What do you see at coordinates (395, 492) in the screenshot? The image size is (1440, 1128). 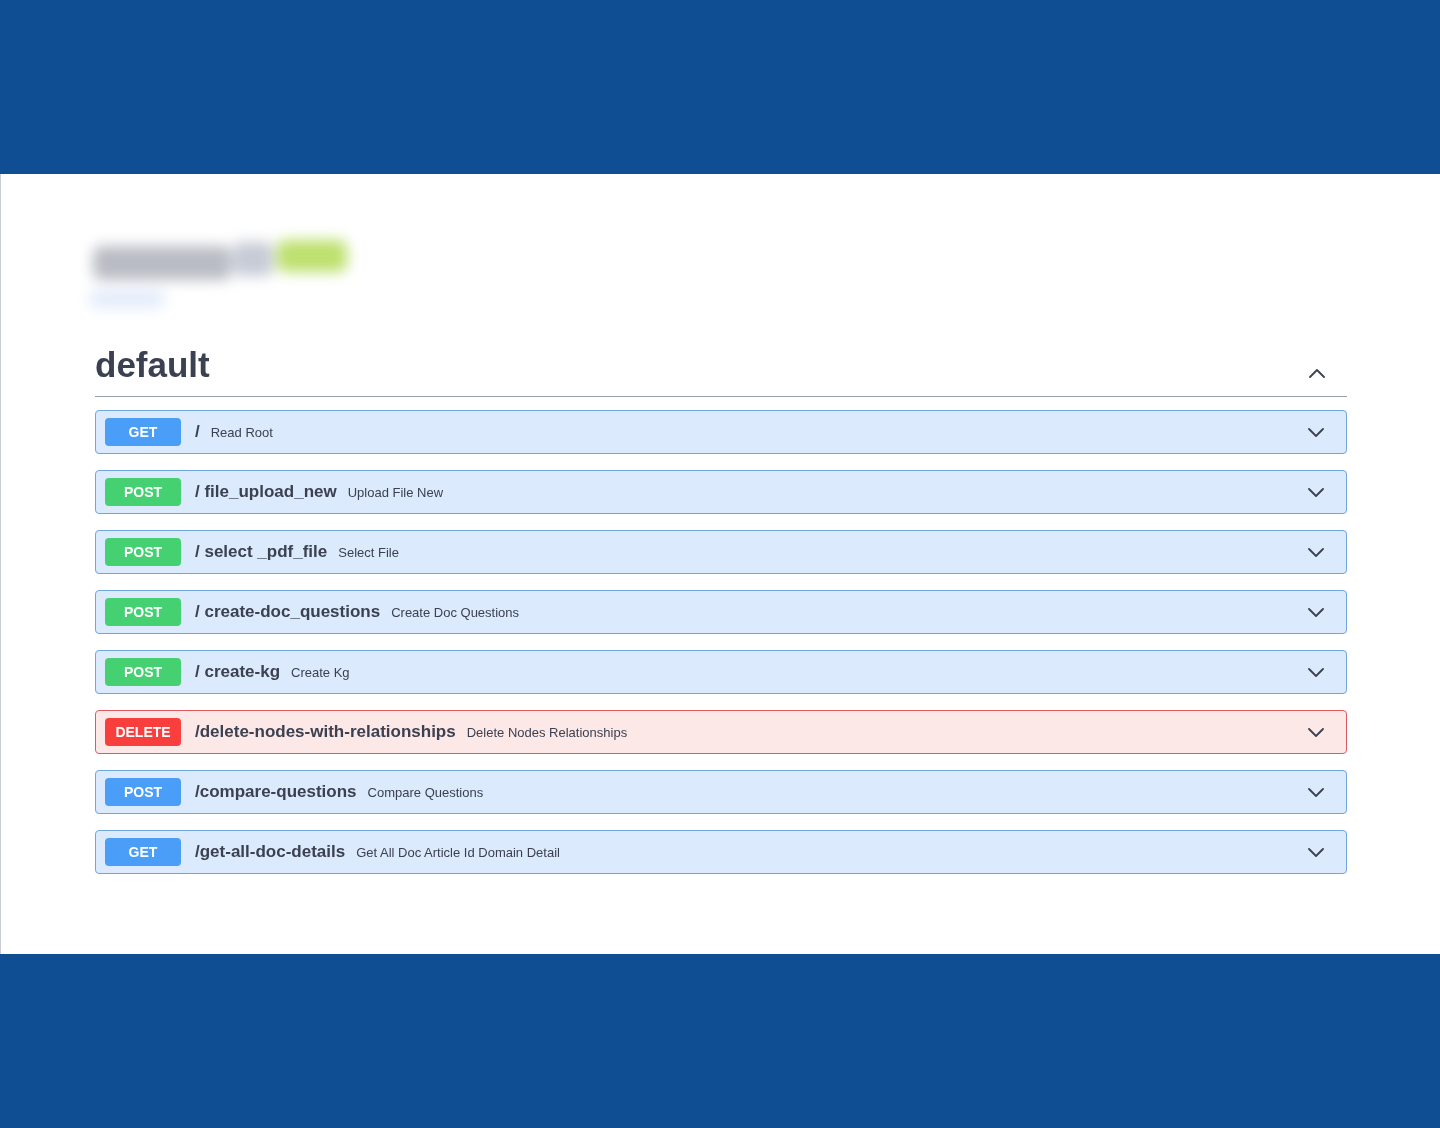 I see `endpoint-summary: Upload File New` at bounding box center [395, 492].